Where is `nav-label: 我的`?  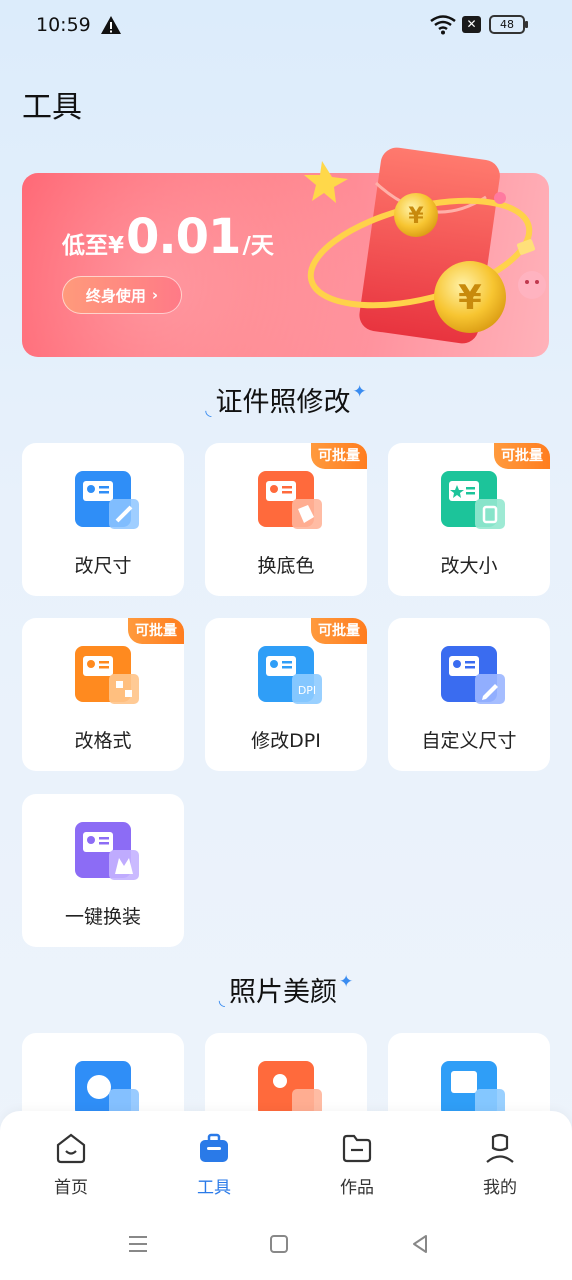
nav-label: 我的 is located at coordinates (500, 1188).